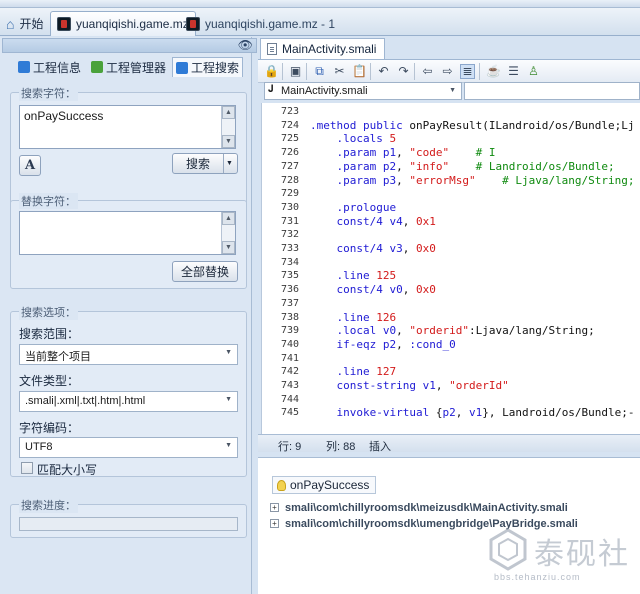 The height and width of the screenshot is (594, 640). Describe the element at coordinates (197, 164) in the screenshot. I see `search-button-label: 搜索` at that location.